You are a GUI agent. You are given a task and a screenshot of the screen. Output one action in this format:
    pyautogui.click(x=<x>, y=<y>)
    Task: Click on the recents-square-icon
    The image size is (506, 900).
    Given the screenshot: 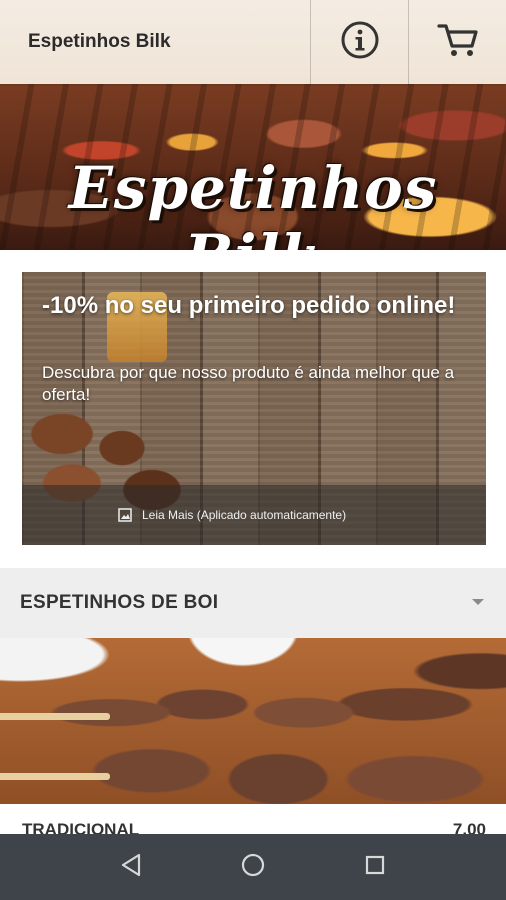 What is the action you would take?
    pyautogui.click(x=375, y=867)
    